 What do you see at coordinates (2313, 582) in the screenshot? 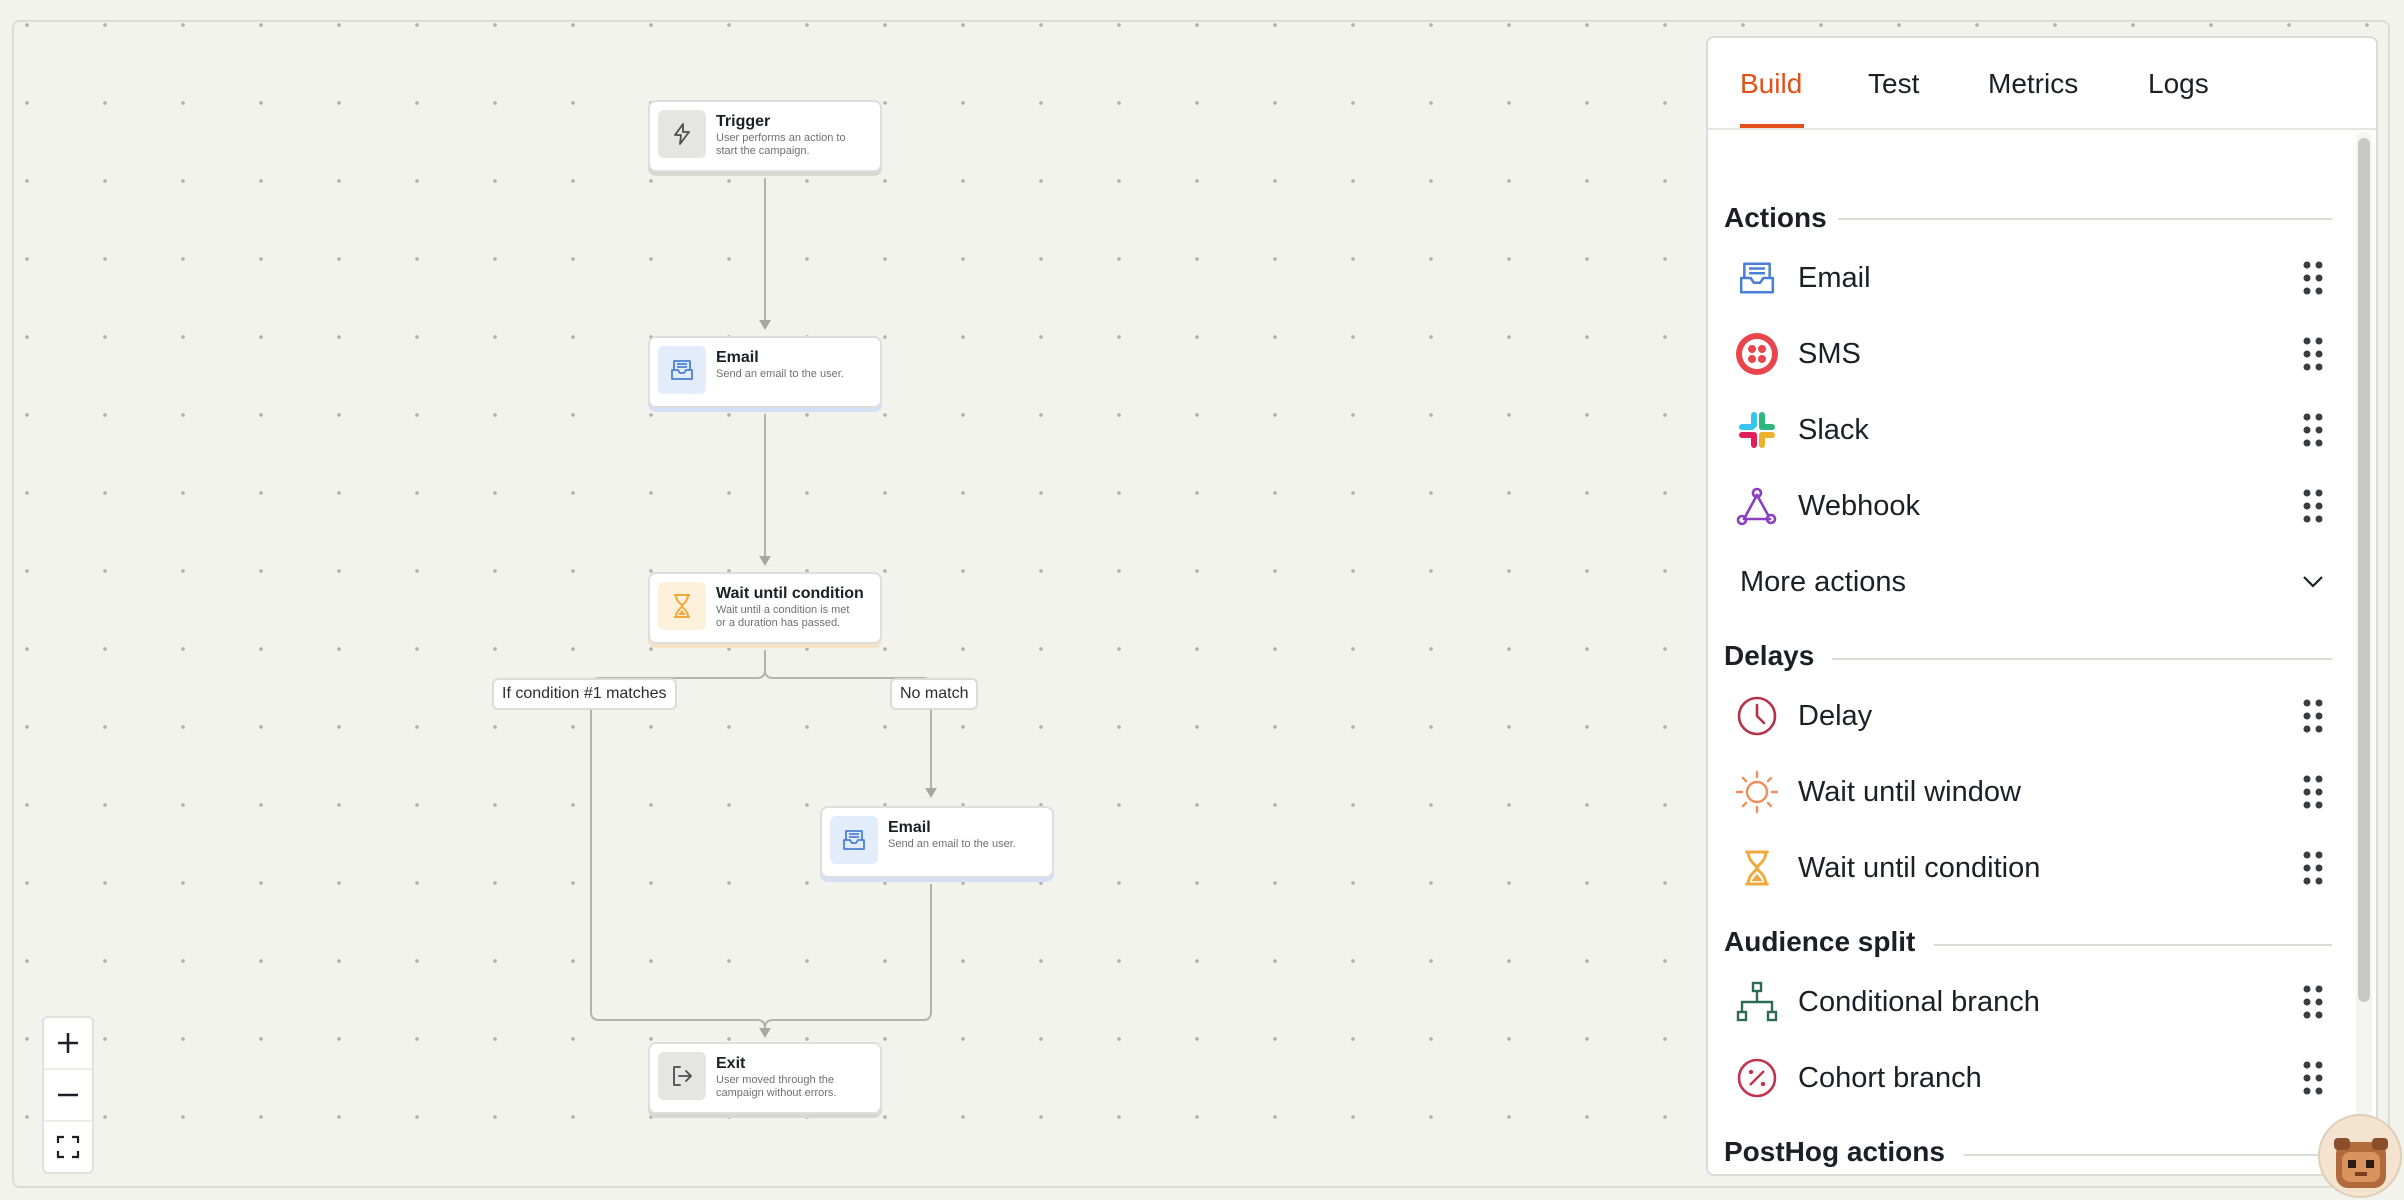
I see `chevron-down-icon` at bounding box center [2313, 582].